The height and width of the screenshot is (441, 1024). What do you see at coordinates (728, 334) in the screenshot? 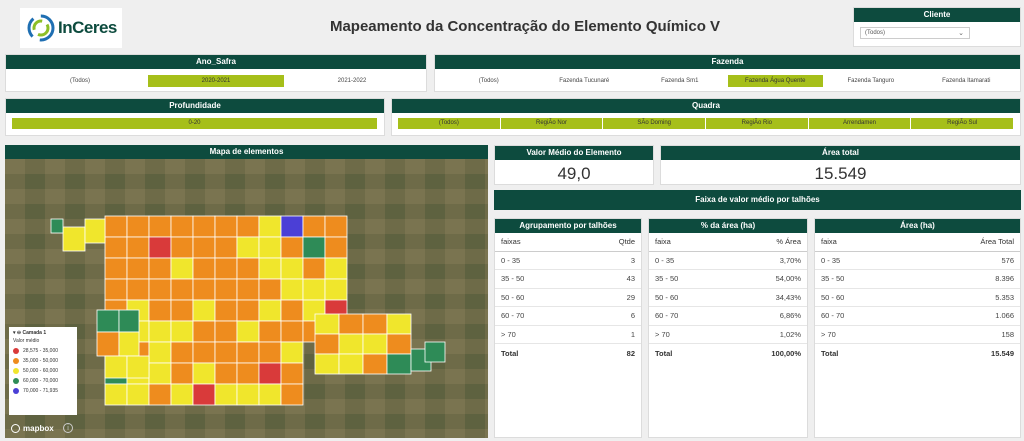
I see `table-row: > 70 1,02%` at bounding box center [728, 334].